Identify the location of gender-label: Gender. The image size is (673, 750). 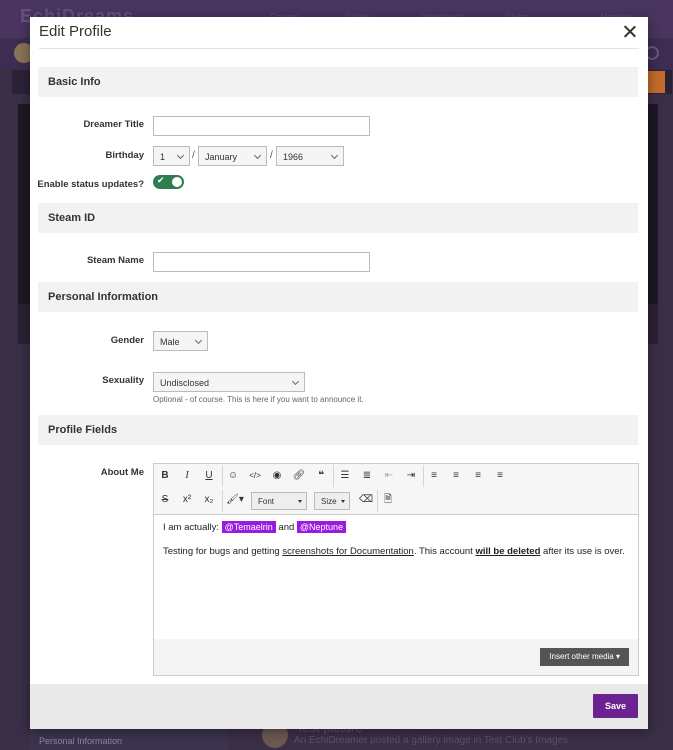
(127, 340).